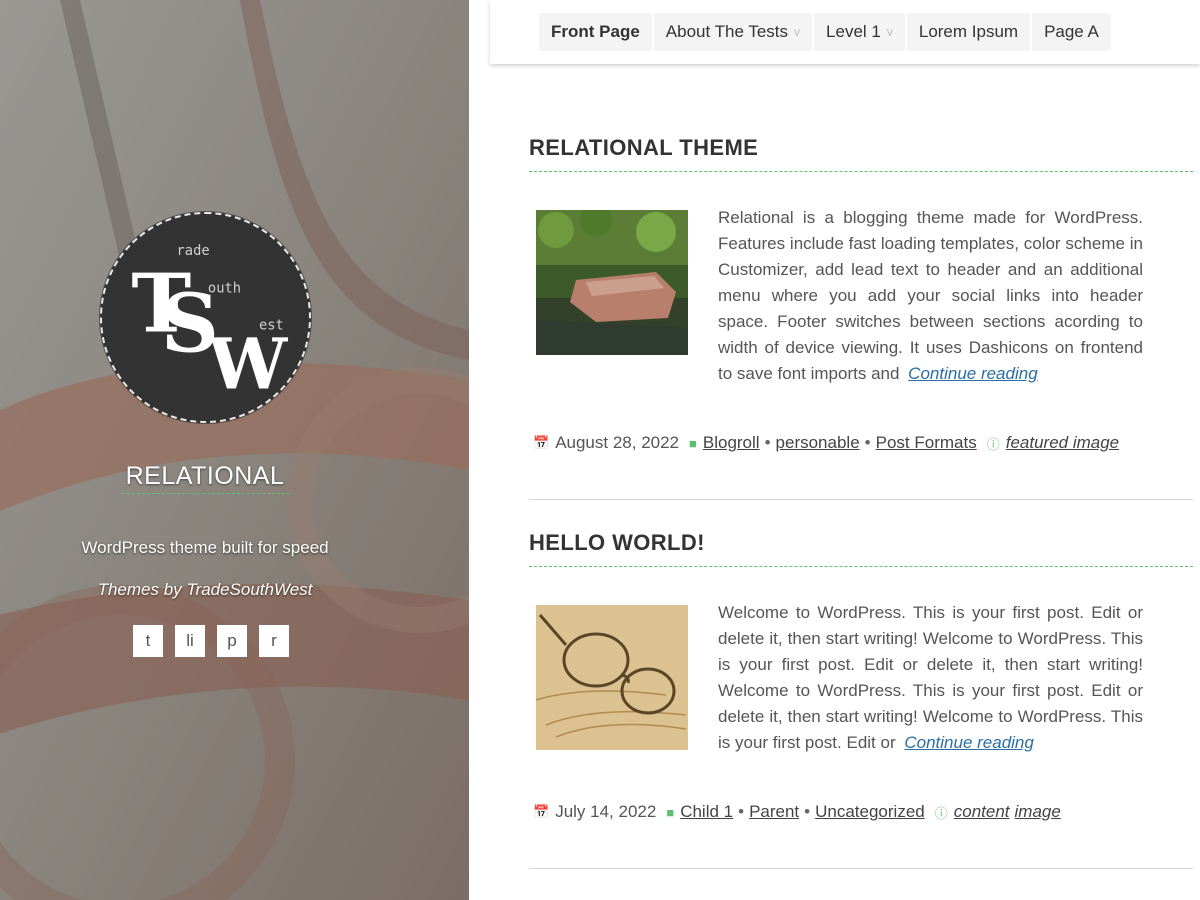  Describe the element at coordinates (727, 31) in the screenshot. I see `nav-item-label: About The Tests` at that location.